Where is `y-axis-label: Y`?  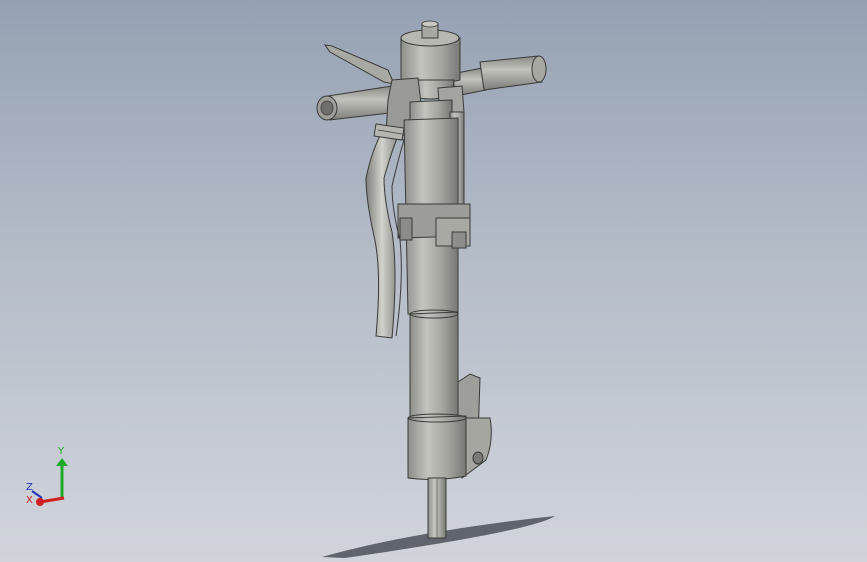
y-axis-label: Y is located at coordinates (61, 451).